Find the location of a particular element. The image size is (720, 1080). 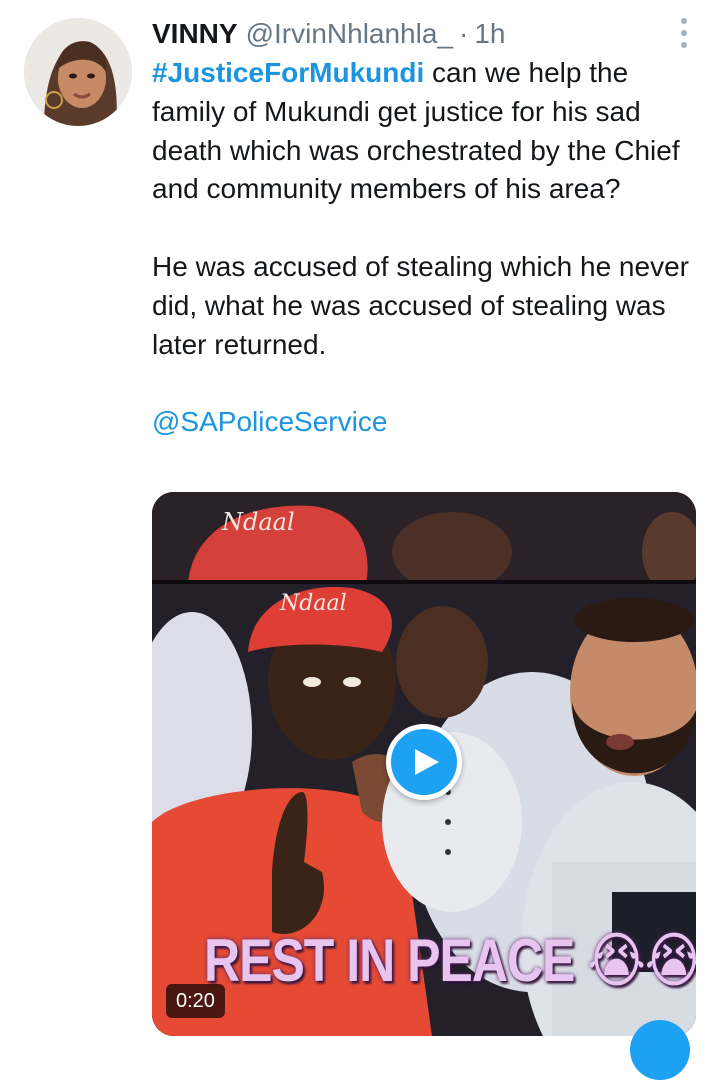

cap-text-top: Ndaal is located at coordinates (258, 522).